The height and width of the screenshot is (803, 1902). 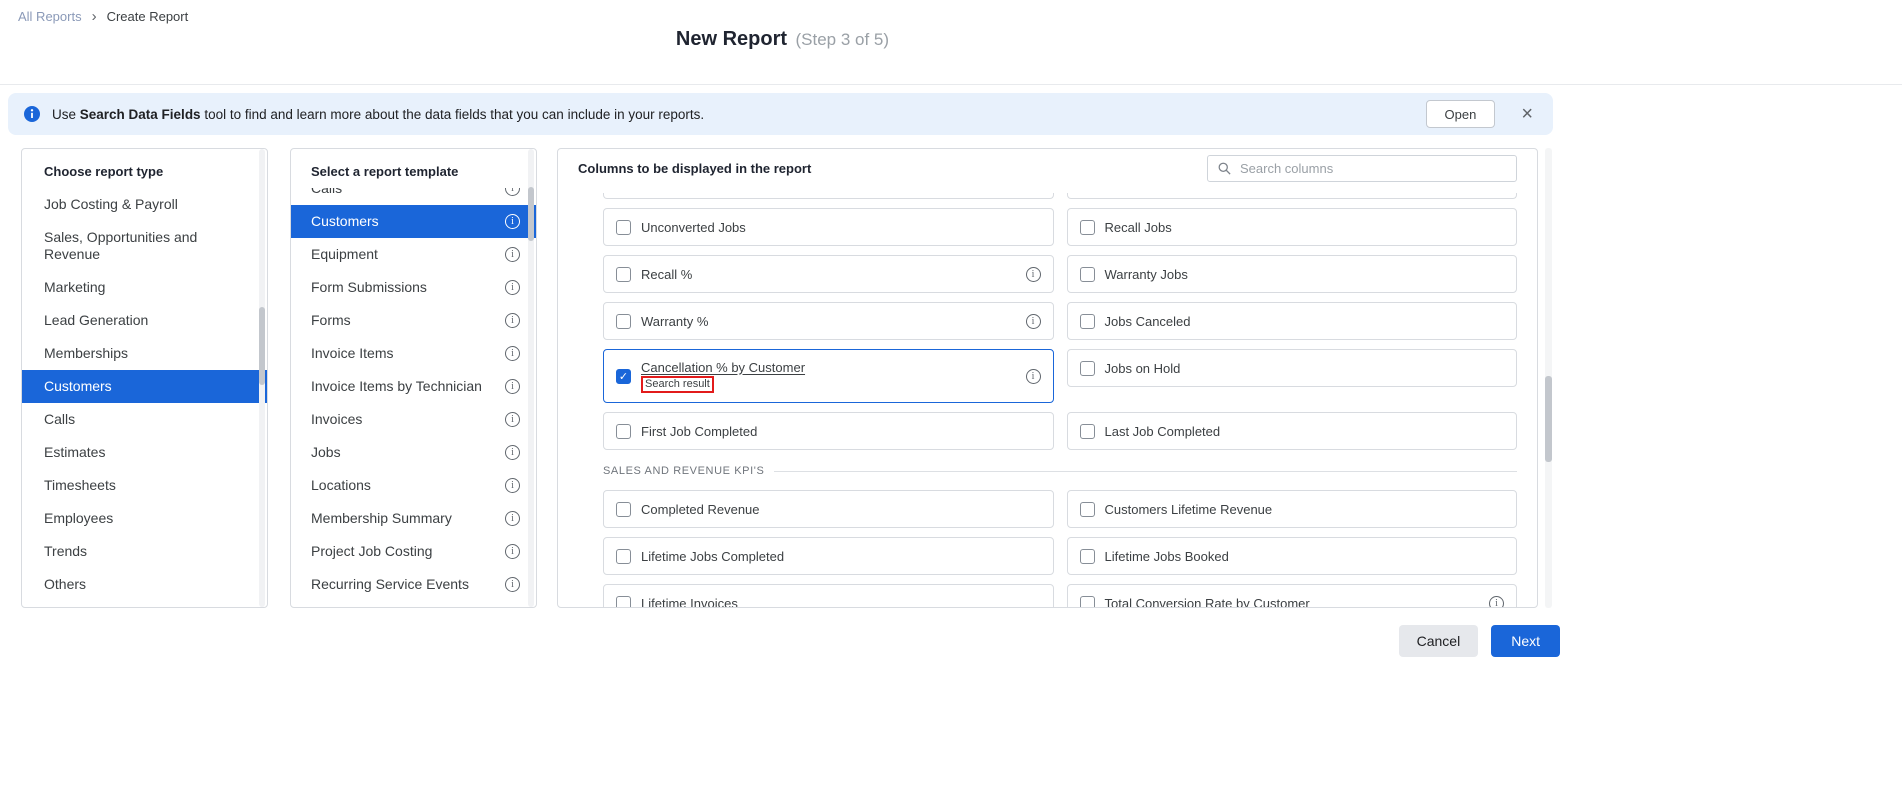 What do you see at coordinates (1525, 641) in the screenshot?
I see `next-button: Next` at bounding box center [1525, 641].